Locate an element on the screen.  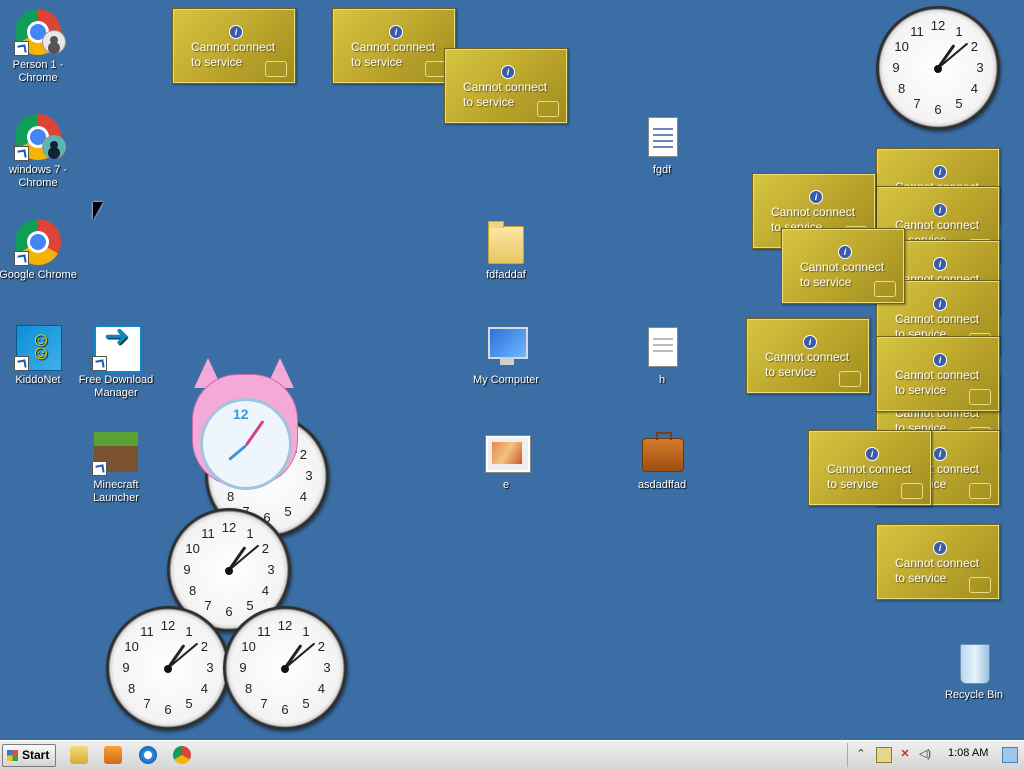
cat-clock-face: 12 is located at coordinates (246, 444).